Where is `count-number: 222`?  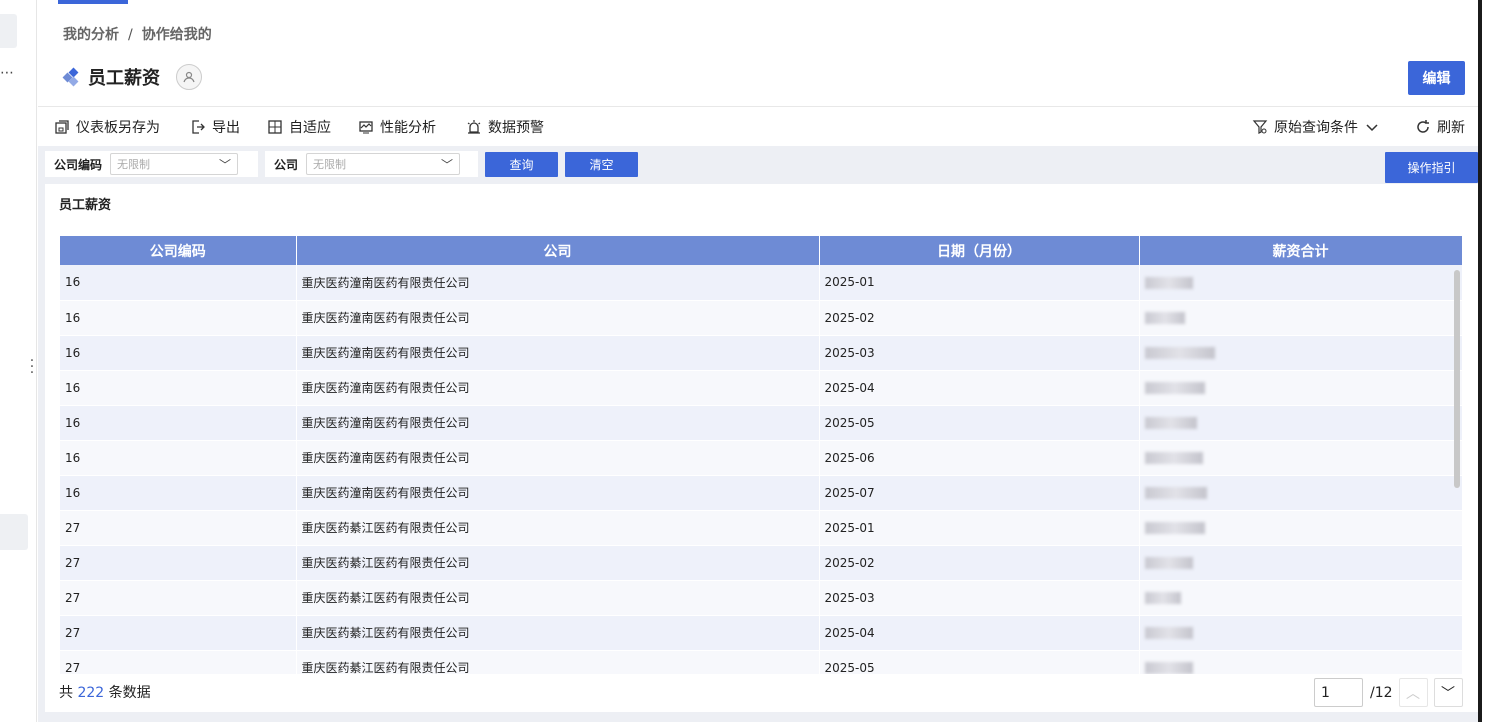
count-number: 222 is located at coordinates (91, 693).